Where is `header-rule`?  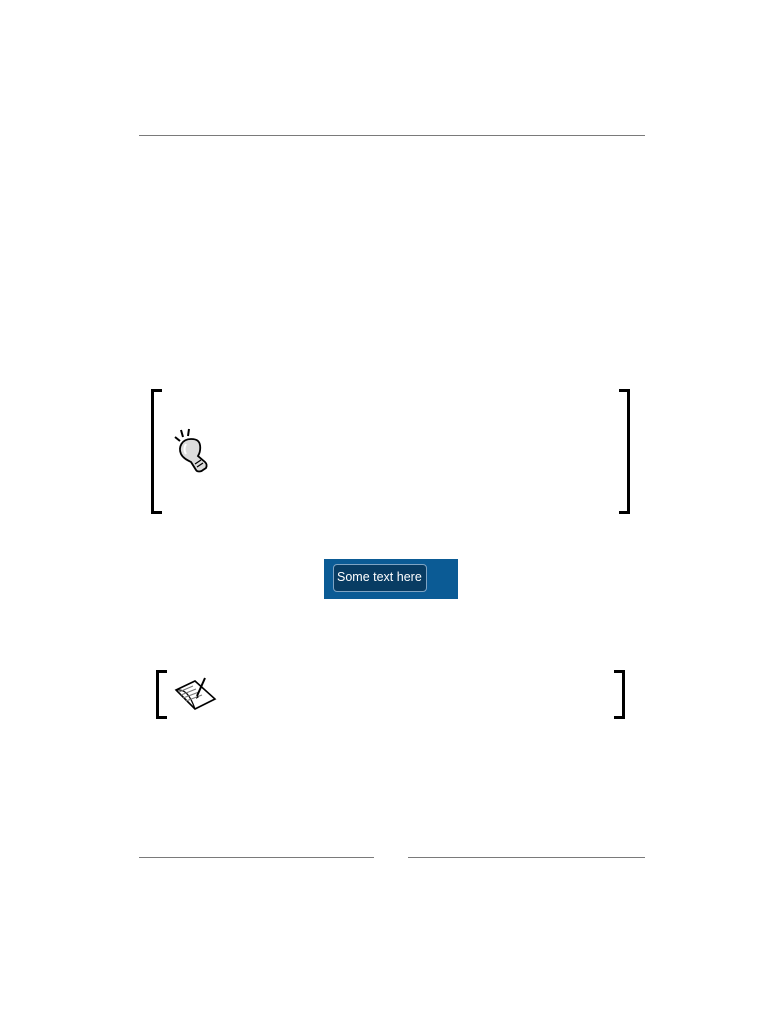
header-rule is located at coordinates (392, 135).